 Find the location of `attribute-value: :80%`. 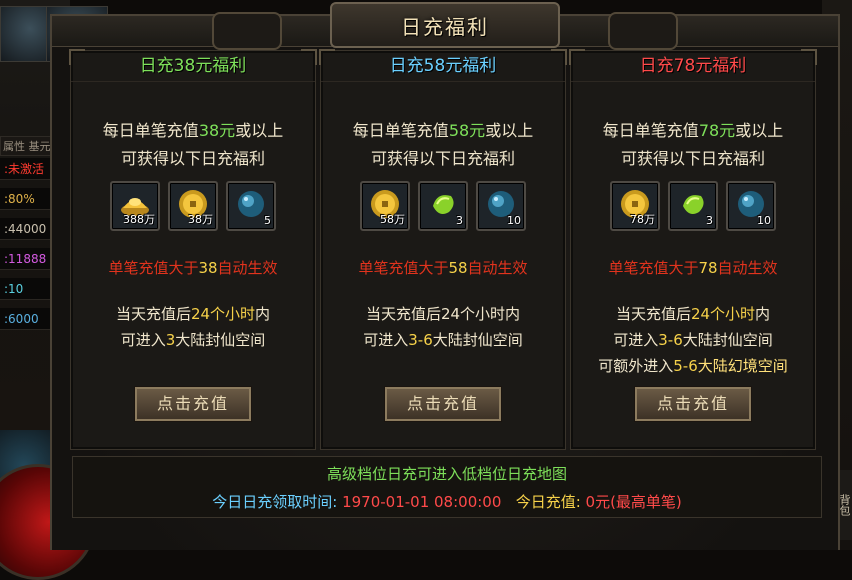

attribute-value: :80% is located at coordinates (26, 199).